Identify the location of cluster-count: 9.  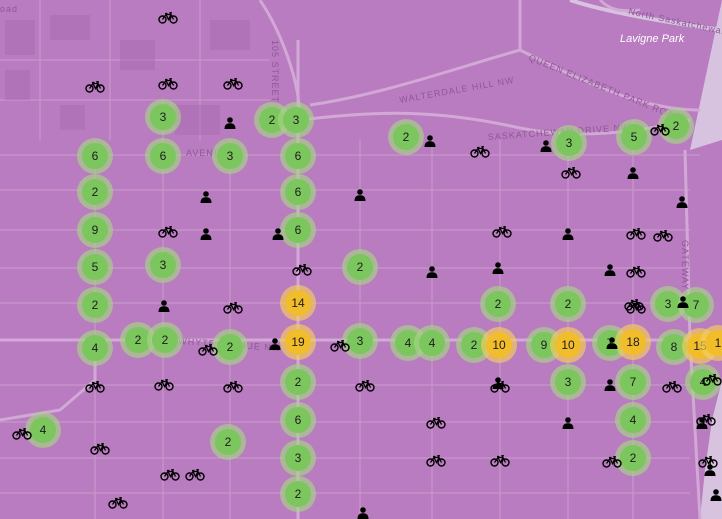
(95, 230).